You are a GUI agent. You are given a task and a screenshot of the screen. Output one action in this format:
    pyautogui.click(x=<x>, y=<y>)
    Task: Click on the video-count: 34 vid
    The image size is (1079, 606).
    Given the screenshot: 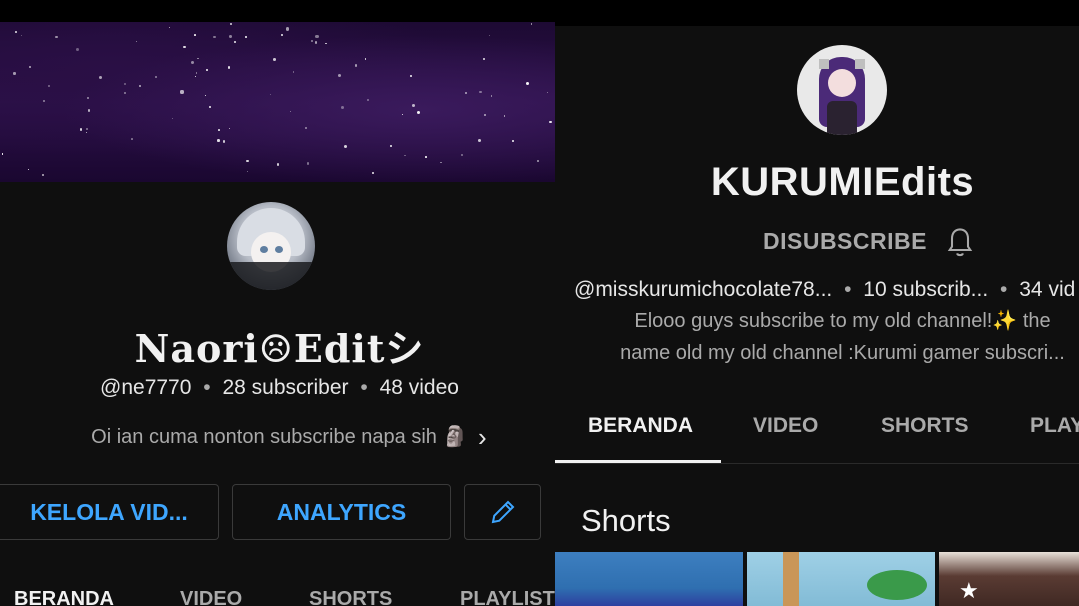 What is the action you would take?
    pyautogui.click(x=1047, y=289)
    